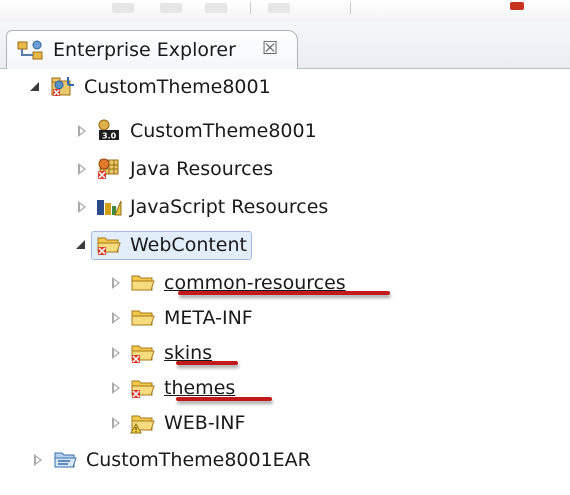 The height and width of the screenshot is (495, 570). I want to click on facet-3.0-icon: 3.0, so click(109, 131).